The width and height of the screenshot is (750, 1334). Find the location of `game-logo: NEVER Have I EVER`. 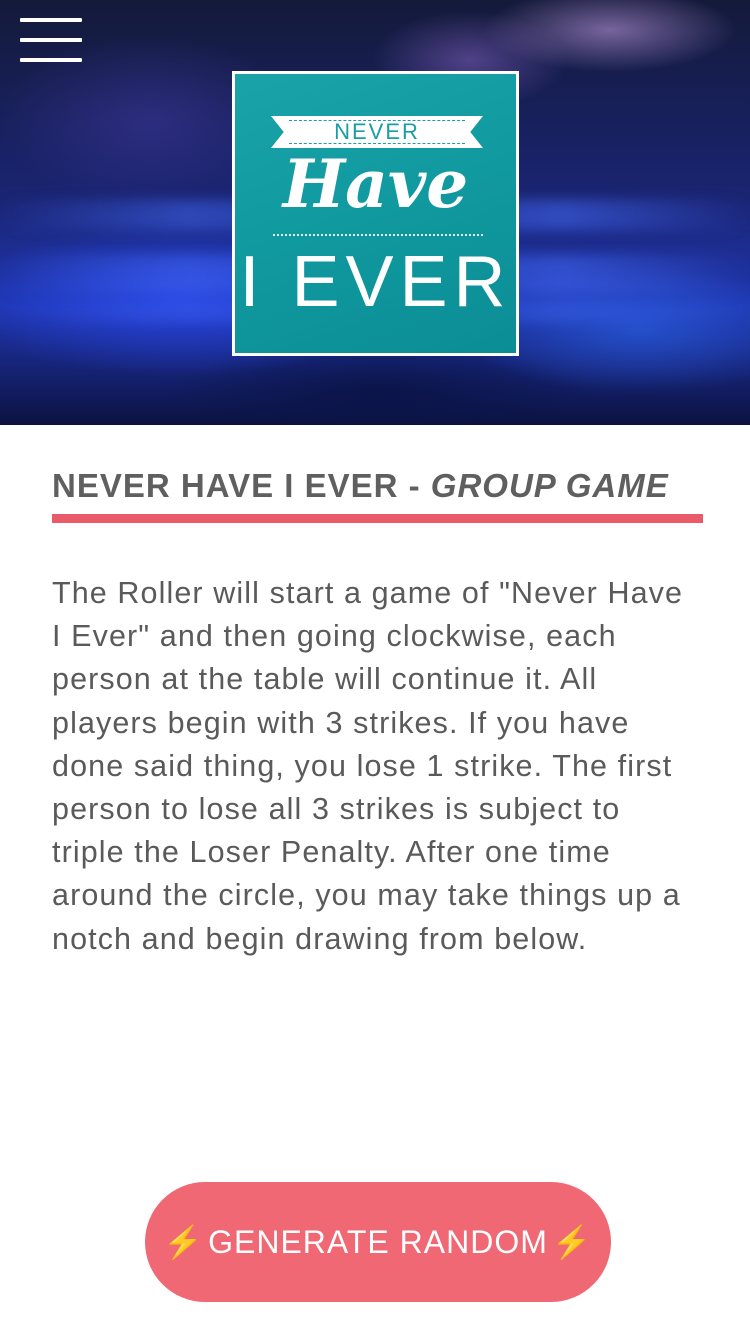

game-logo: NEVER Have I EVER is located at coordinates (375, 213).